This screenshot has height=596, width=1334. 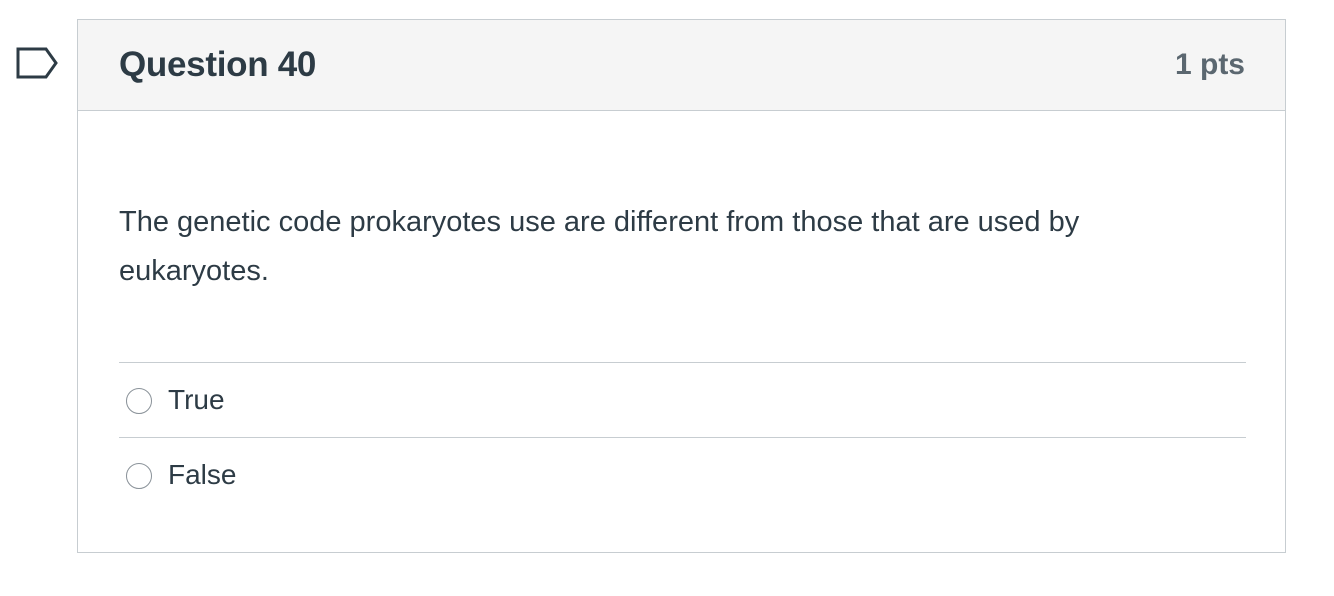 I want to click on answer-option-true: True, so click(x=682, y=399).